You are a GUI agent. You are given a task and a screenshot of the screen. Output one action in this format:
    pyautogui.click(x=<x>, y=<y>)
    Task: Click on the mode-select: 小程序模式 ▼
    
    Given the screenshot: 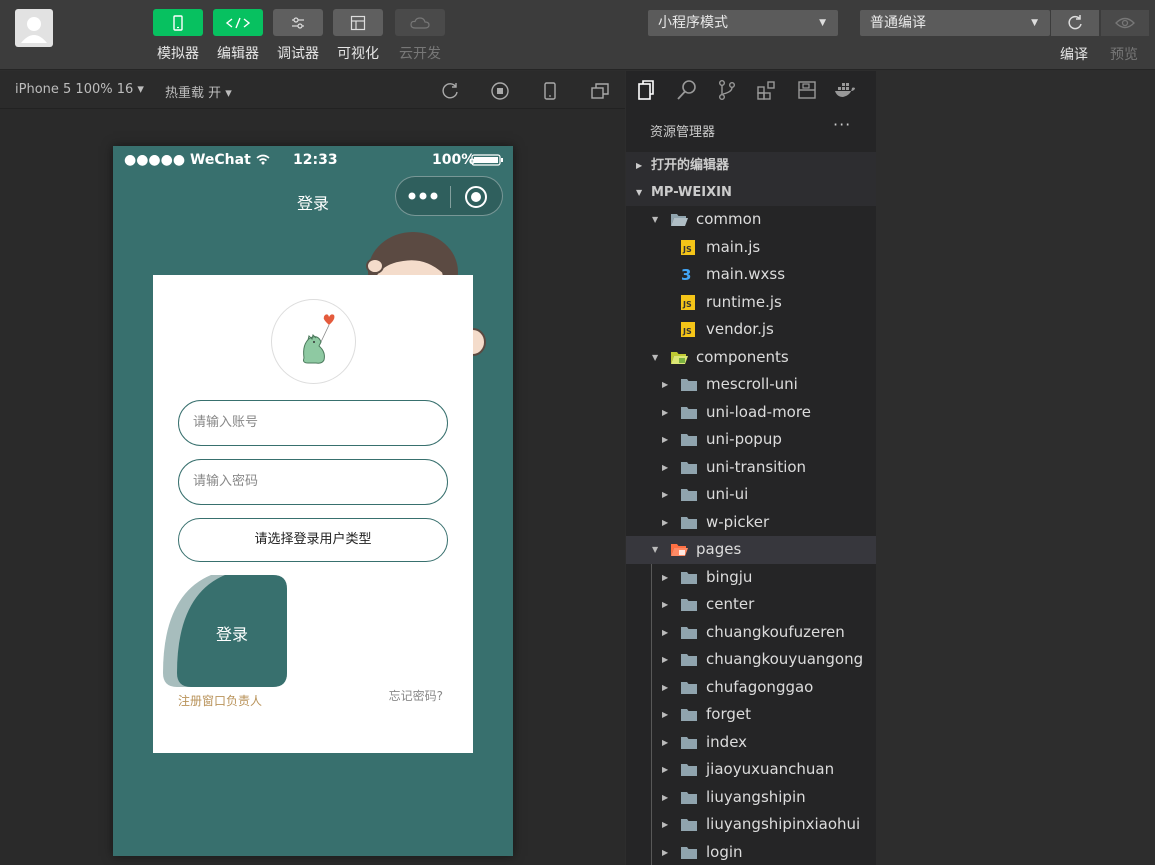 What is the action you would take?
    pyautogui.click(x=743, y=23)
    